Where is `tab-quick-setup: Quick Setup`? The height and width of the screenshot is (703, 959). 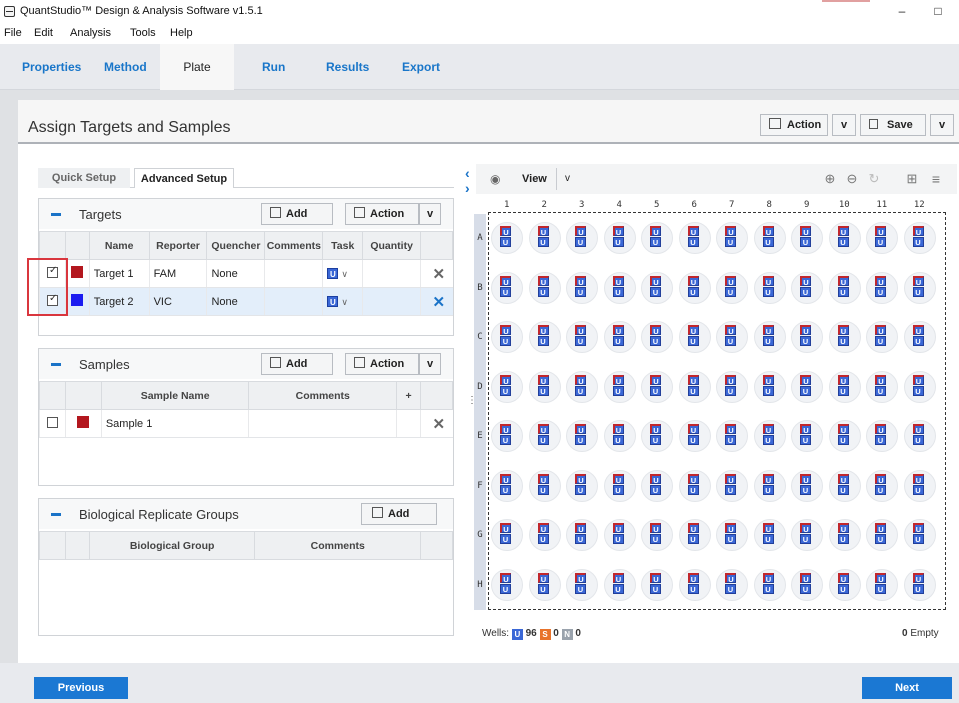 tab-quick-setup: Quick Setup is located at coordinates (84, 178).